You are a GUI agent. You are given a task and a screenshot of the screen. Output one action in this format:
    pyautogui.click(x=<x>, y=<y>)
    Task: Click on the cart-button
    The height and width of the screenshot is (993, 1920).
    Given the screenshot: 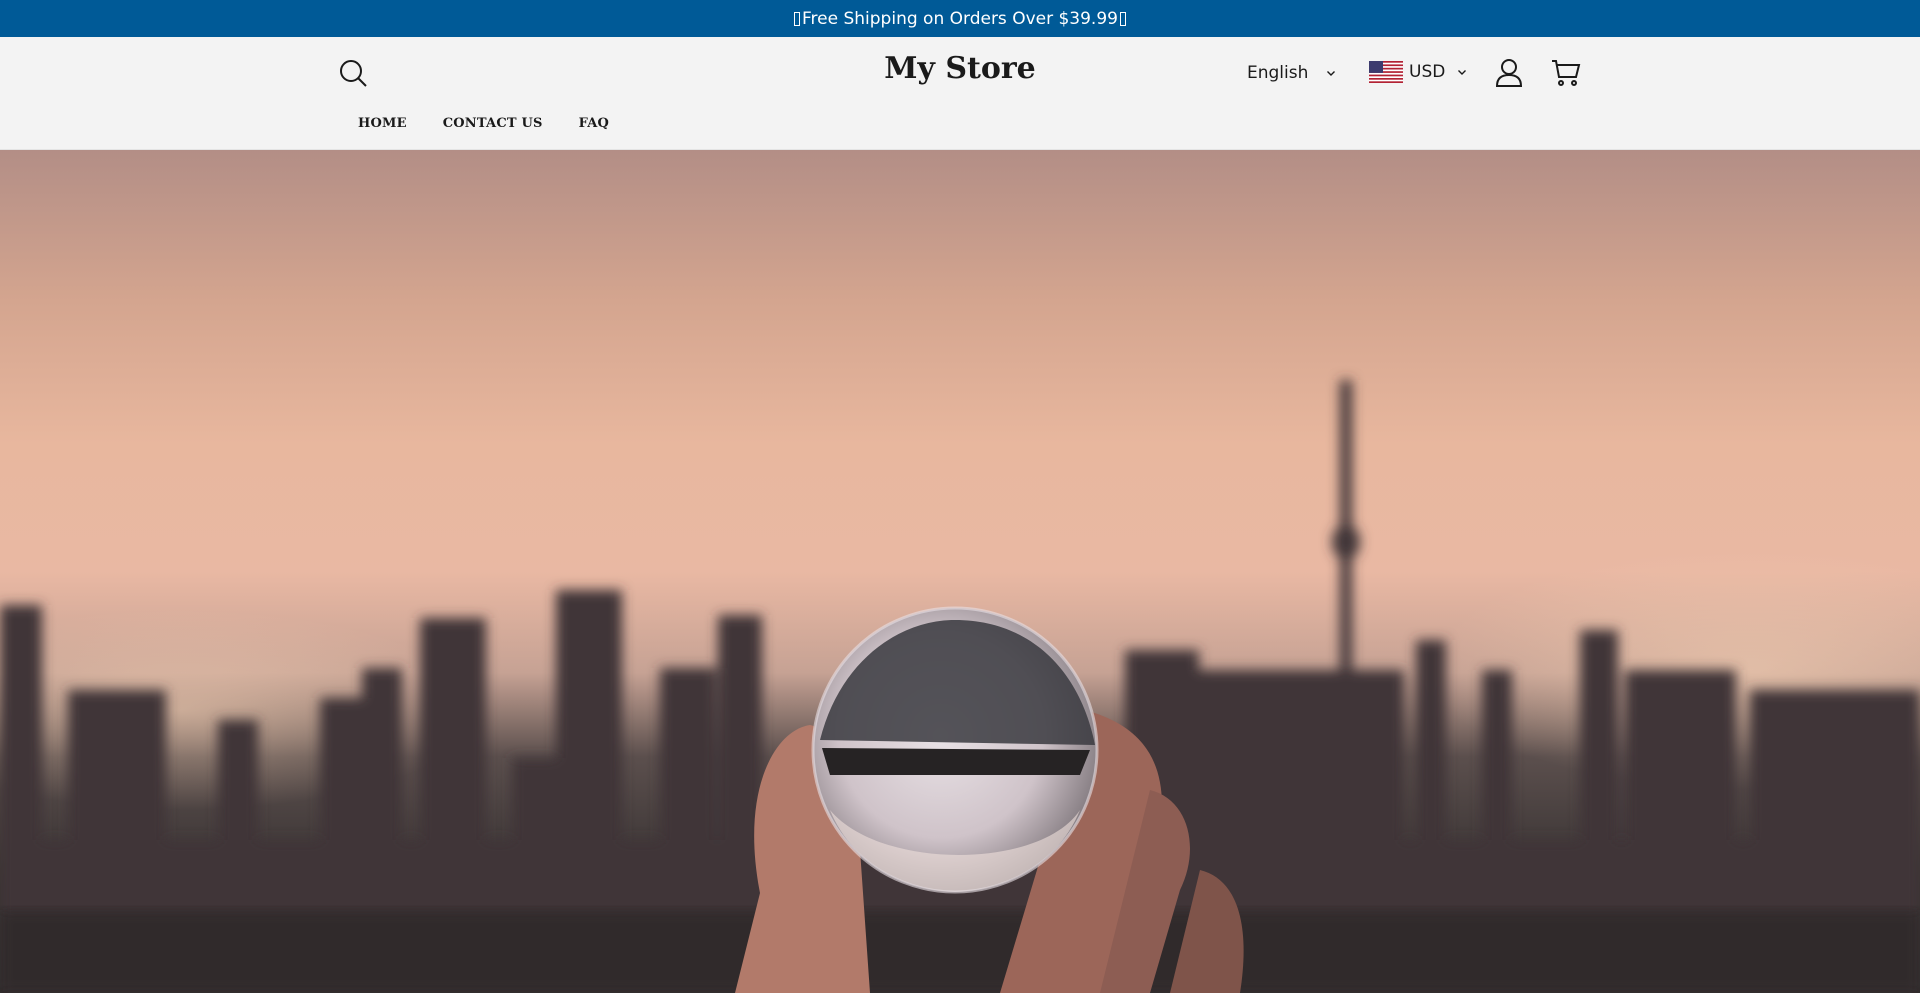 What is the action you would take?
    pyautogui.click(x=1566, y=73)
    